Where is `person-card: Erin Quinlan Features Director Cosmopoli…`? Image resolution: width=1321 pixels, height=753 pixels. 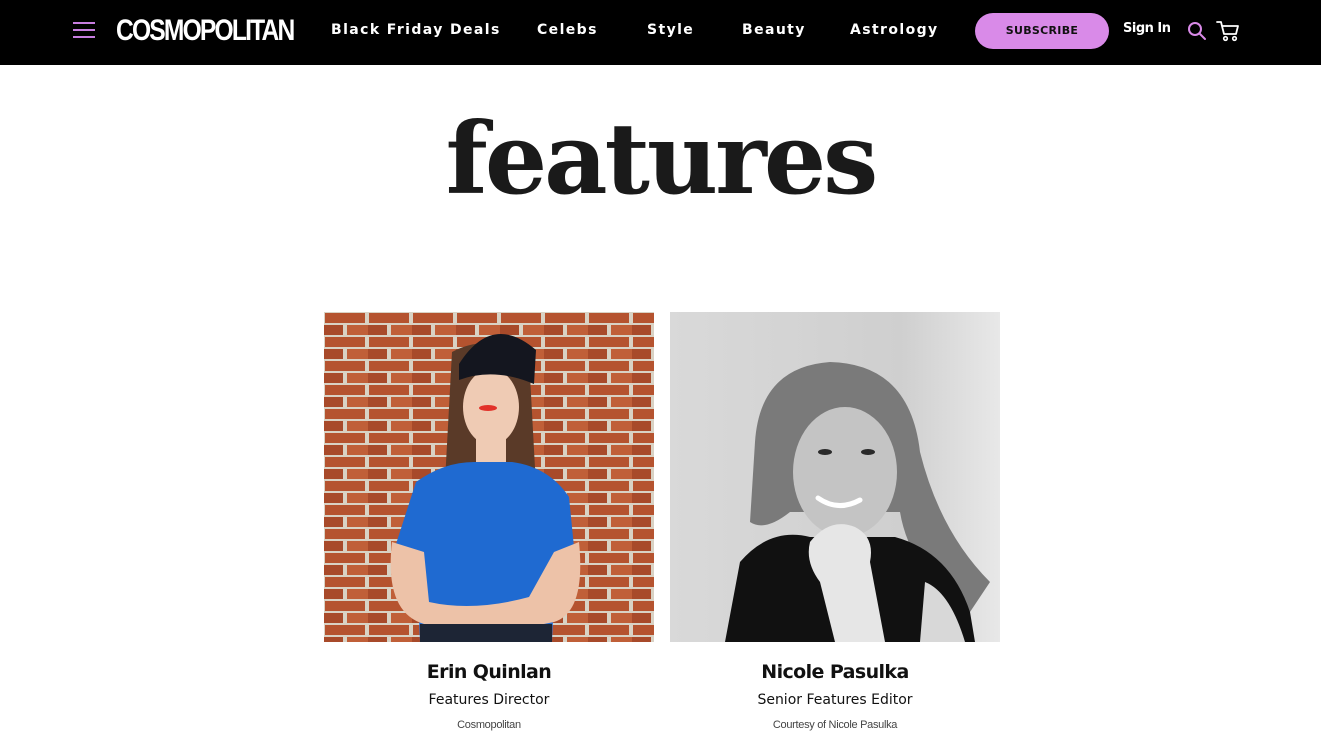
person-card: Erin Quinlan Features Director Cosmopoli… is located at coordinates (489, 522).